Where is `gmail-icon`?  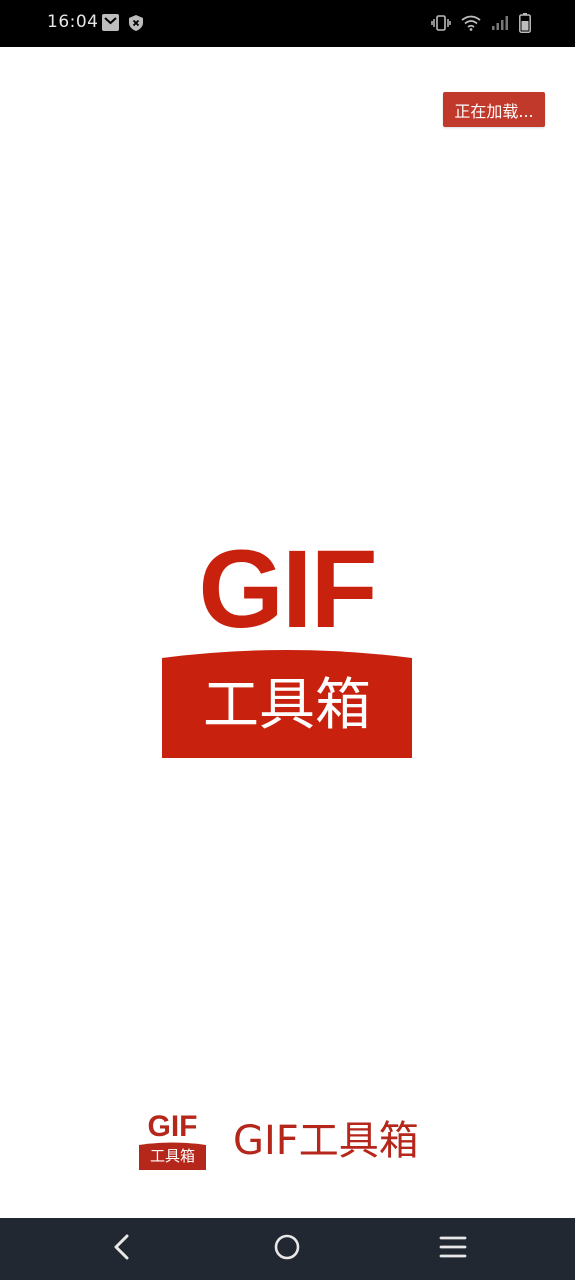
gmail-icon is located at coordinates (110, 22).